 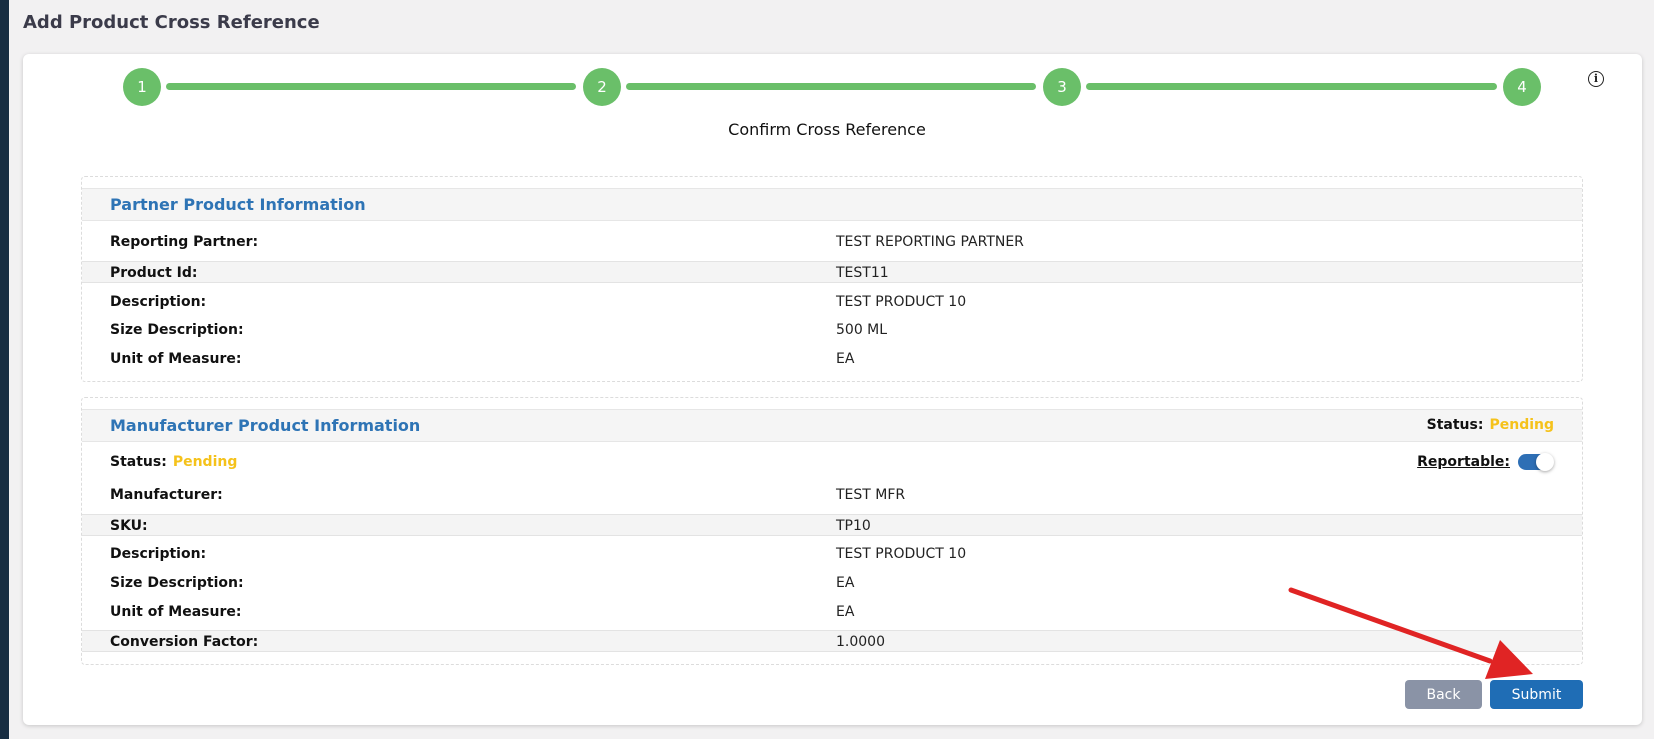 I want to click on table-row: SKU: TP10, so click(x=832, y=525).